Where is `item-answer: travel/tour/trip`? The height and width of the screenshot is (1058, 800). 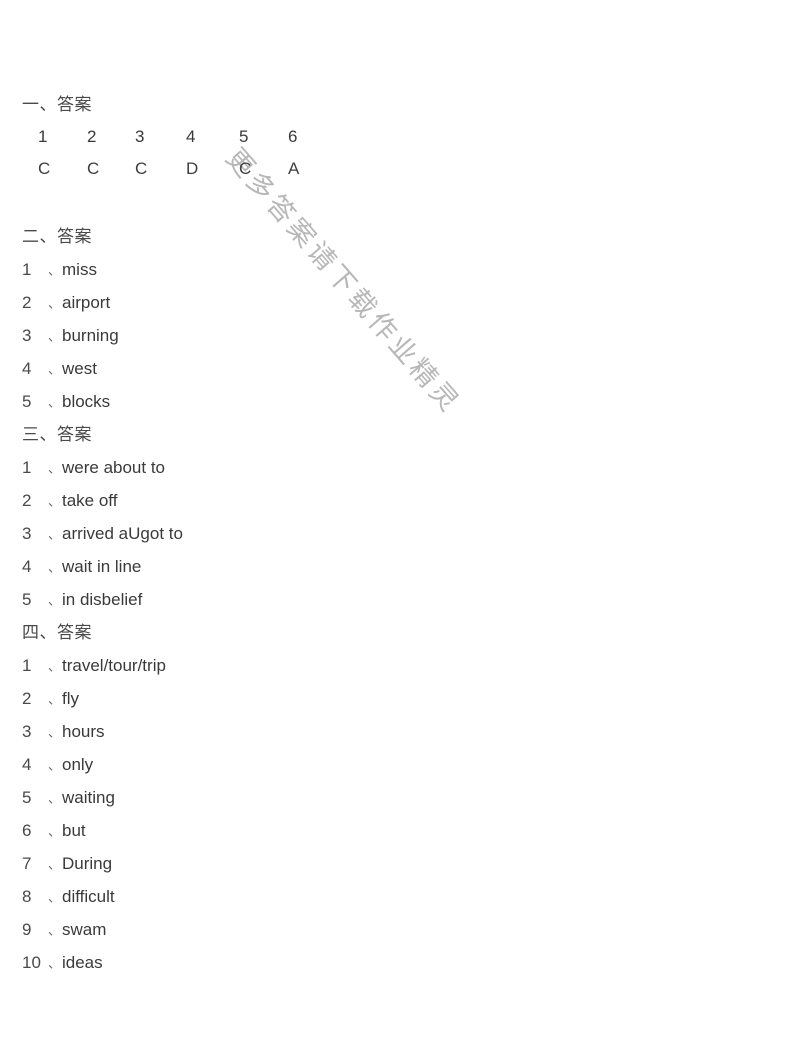
item-answer: travel/tour/trip is located at coordinates (114, 665).